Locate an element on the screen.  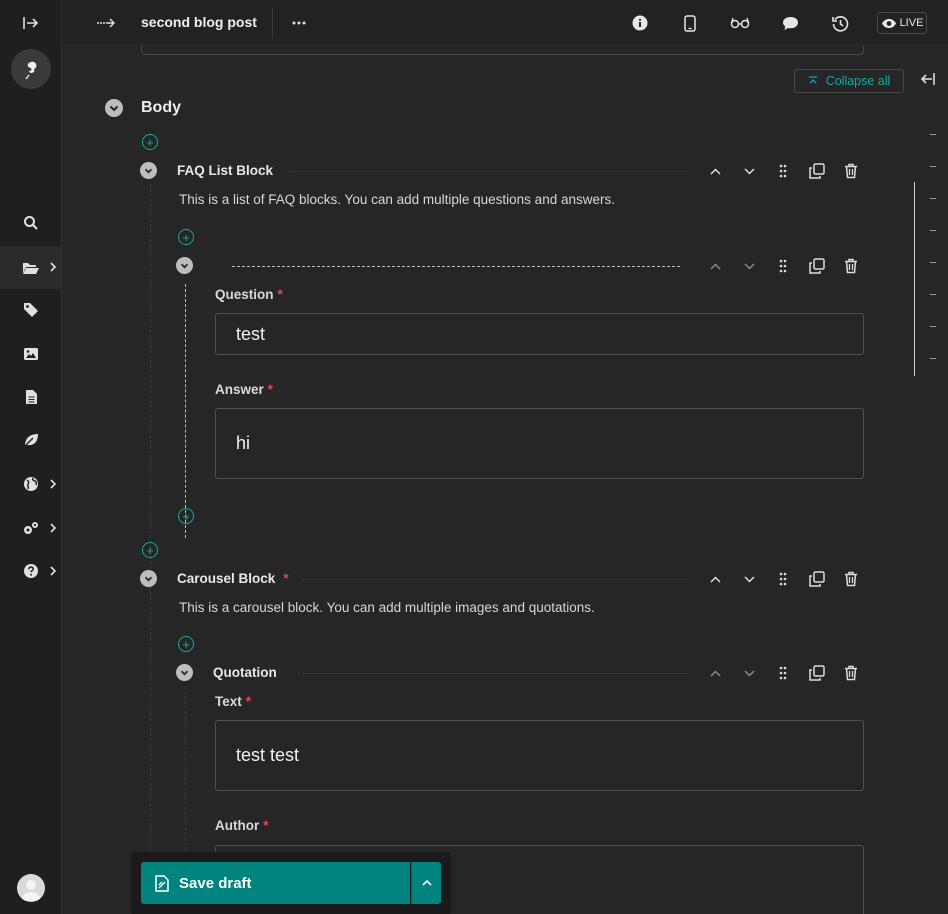
info-button is located at coordinates (640, 23).